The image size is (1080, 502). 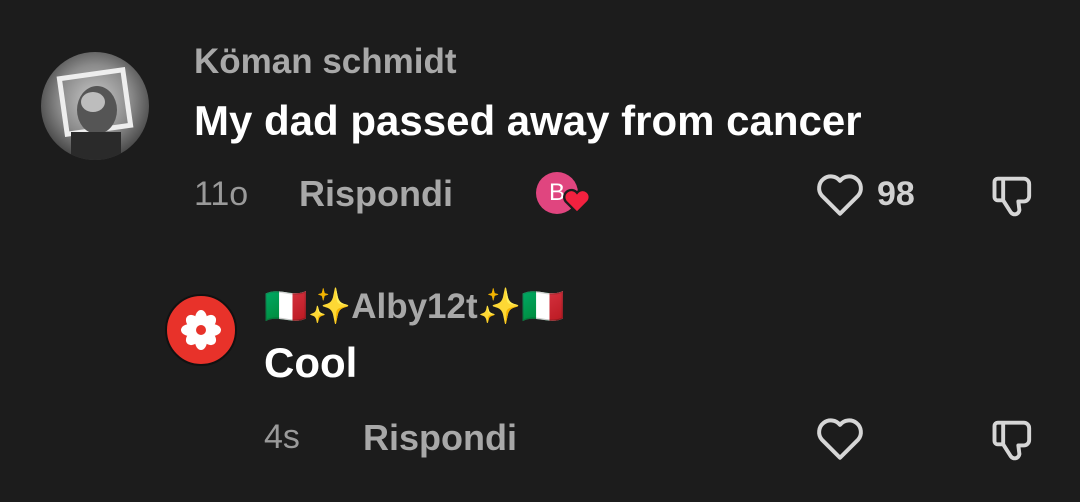 What do you see at coordinates (221, 194) in the screenshot?
I see `timestamp: 11o` at bounding box center [221, 194].